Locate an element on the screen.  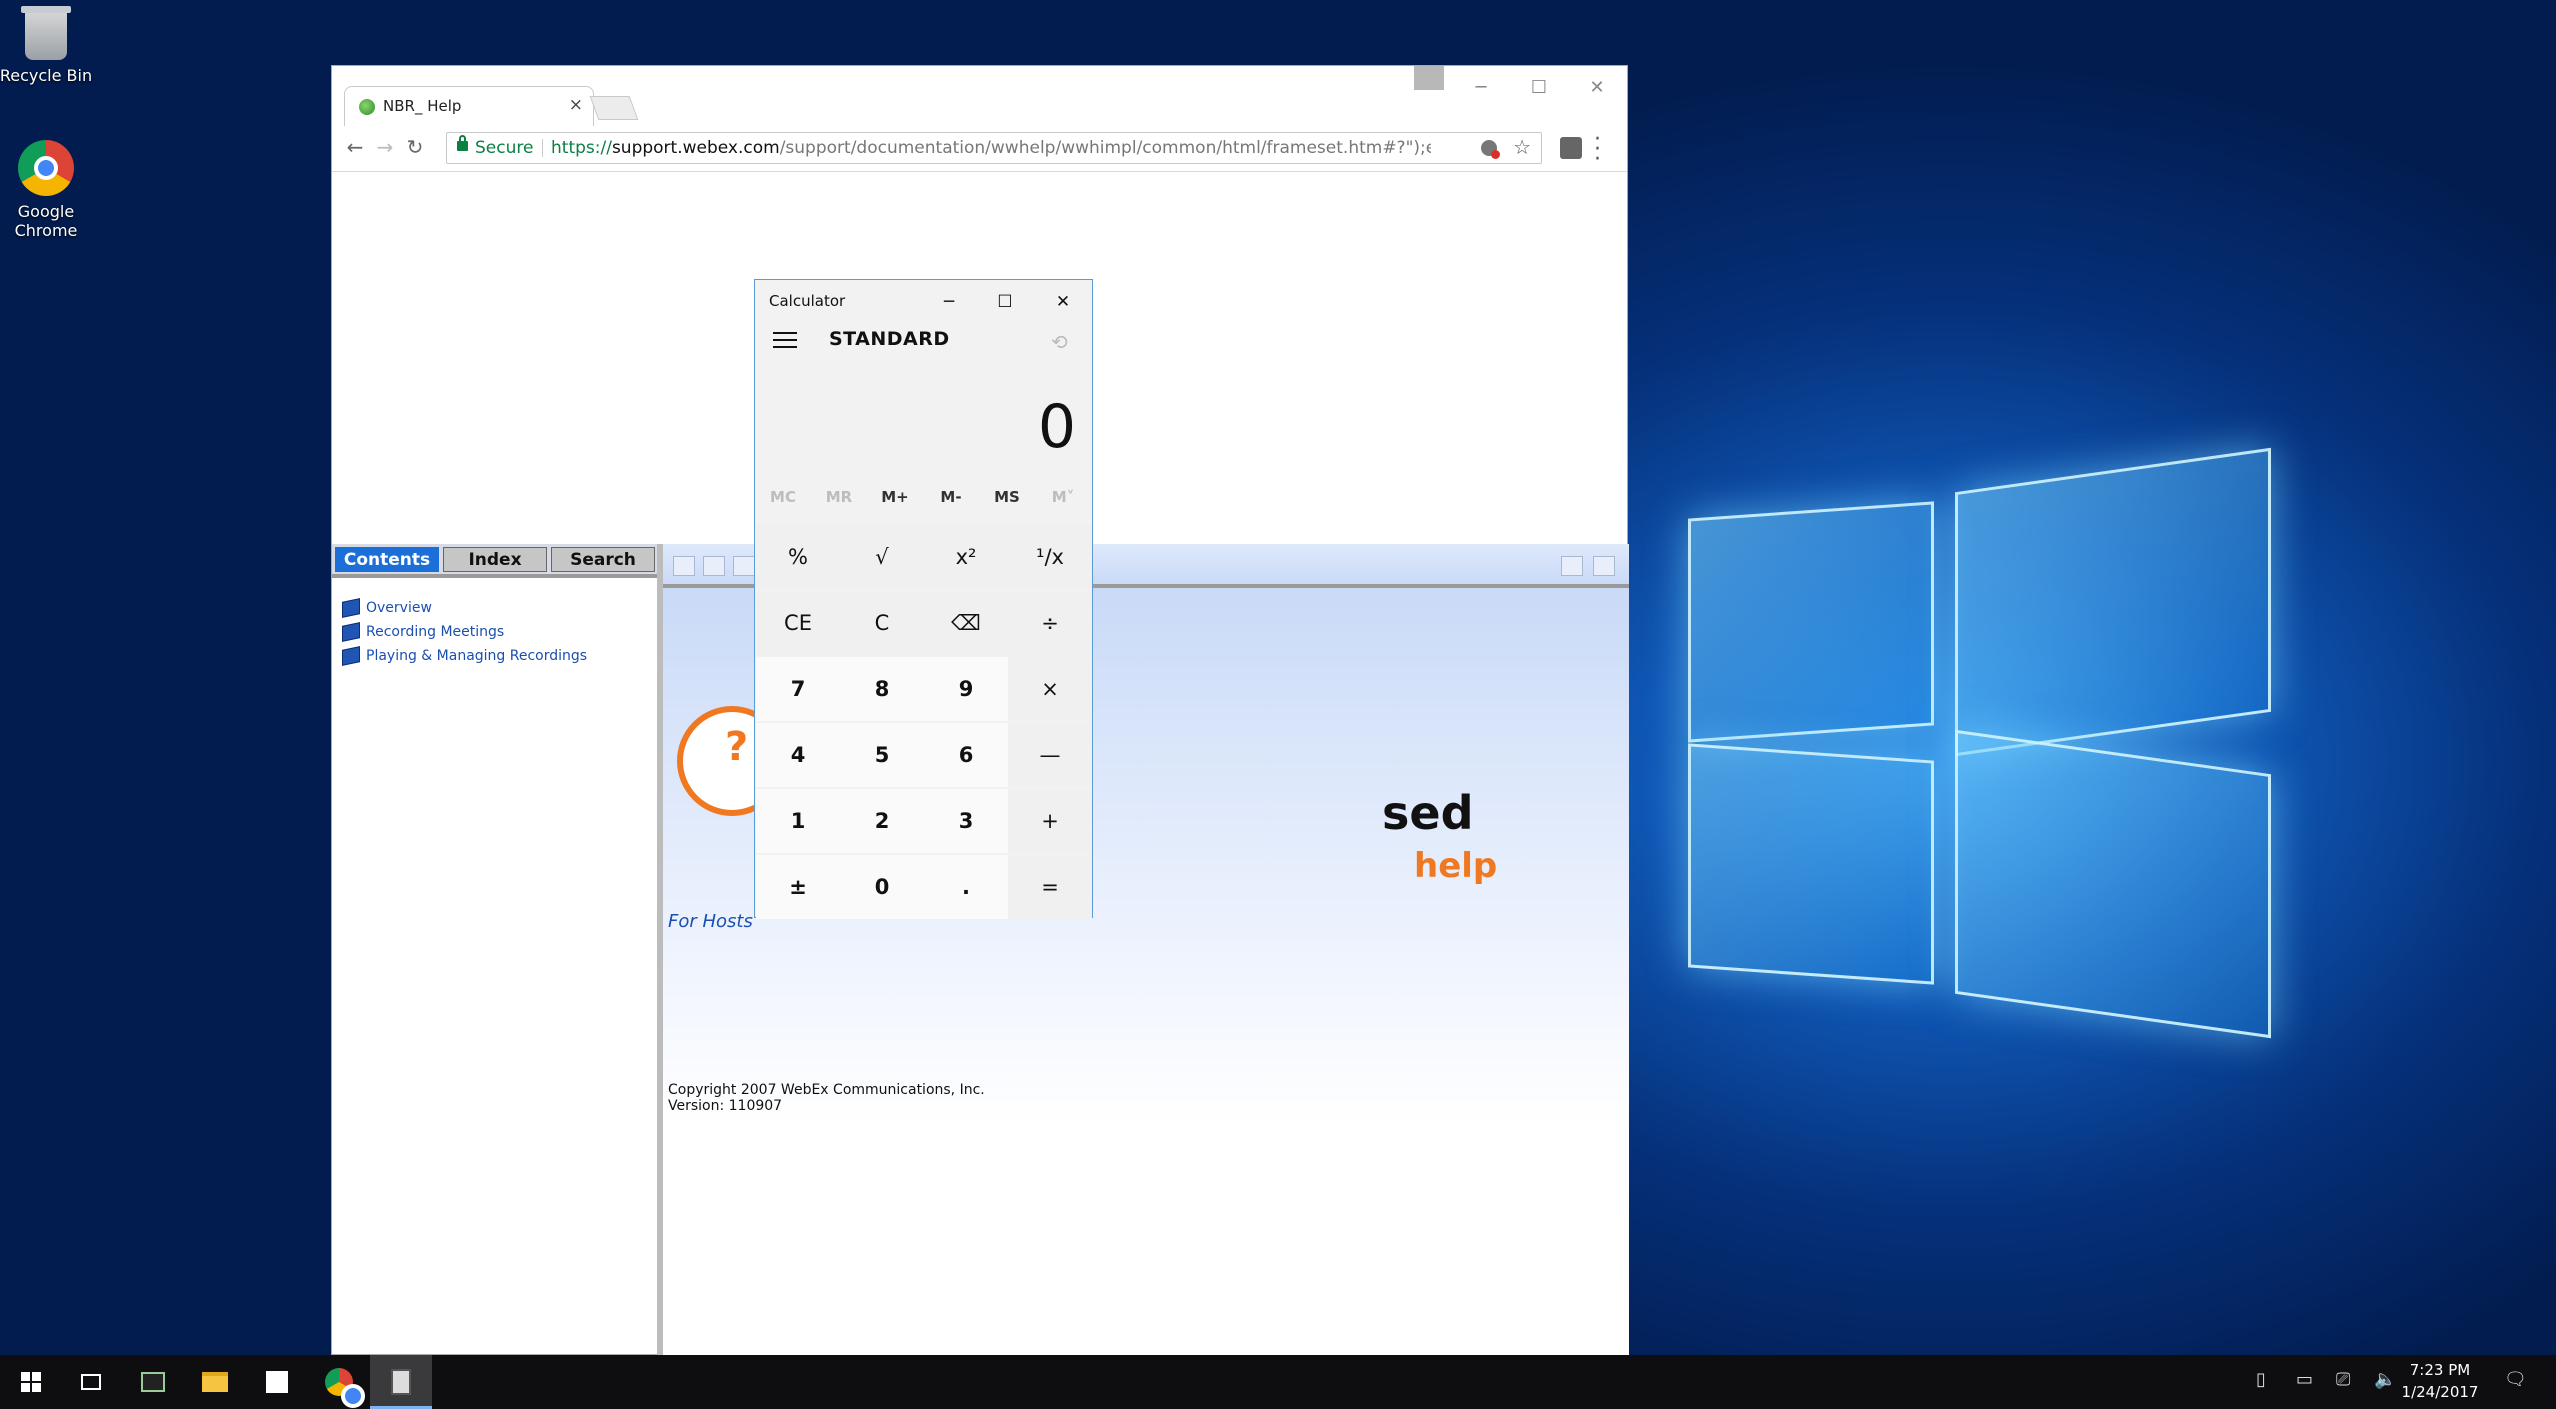
tab-strip: NBR_ Help × ─ ☐ ✕ is located at coordinates (979, 96).